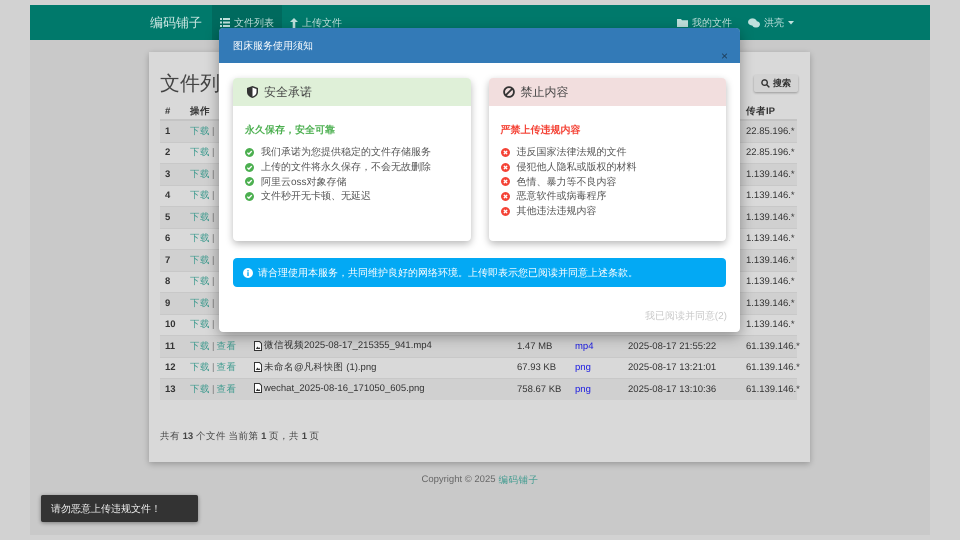  What do you see at coordinates (200, 111) in the screenshot?
I see `column-header: 操作` at bounding box center [200, 111].